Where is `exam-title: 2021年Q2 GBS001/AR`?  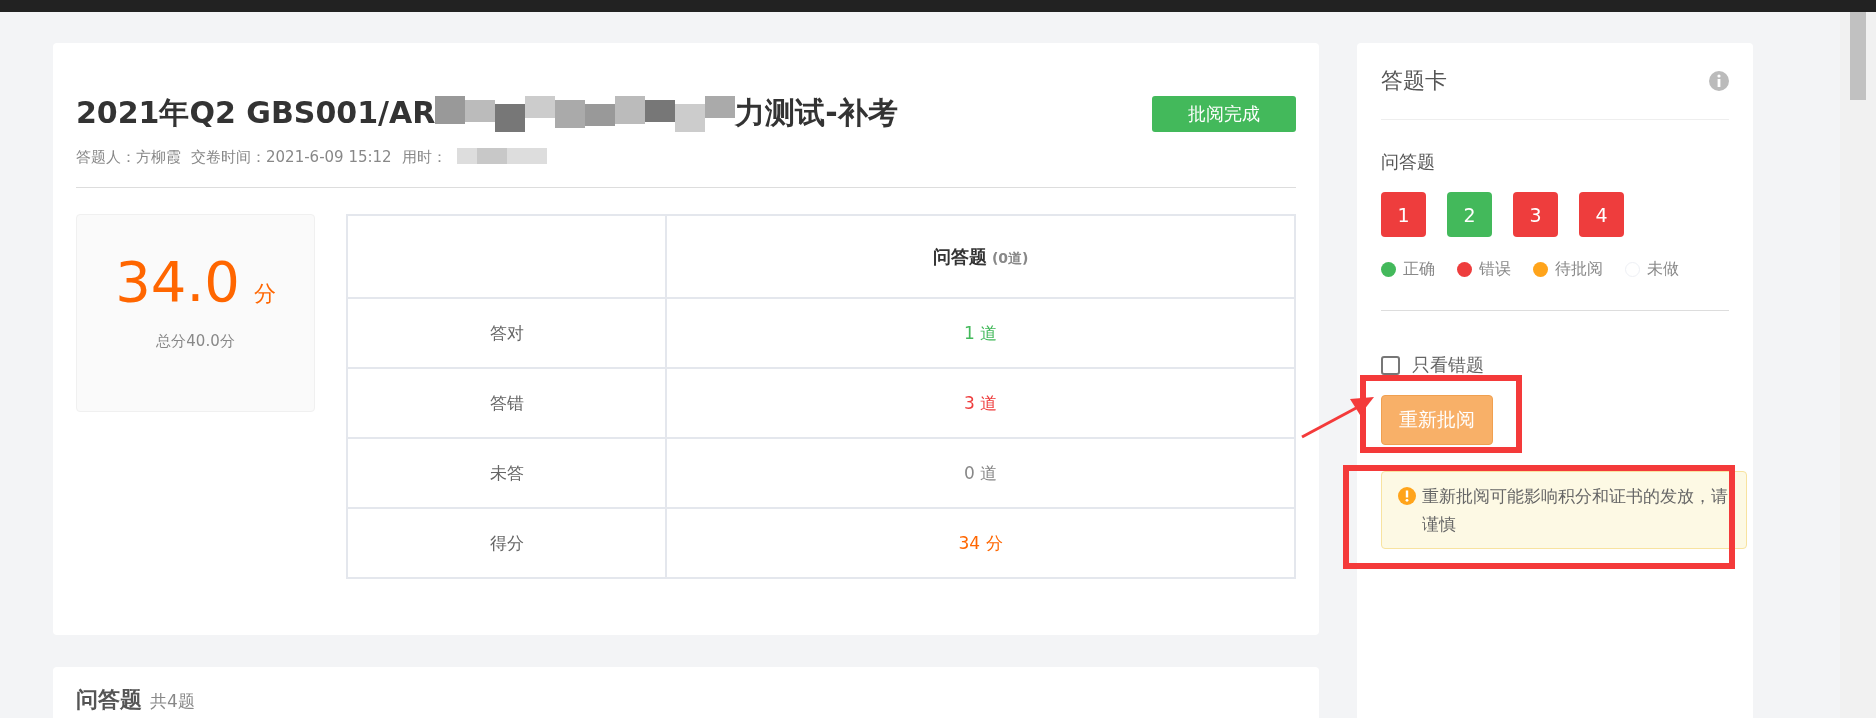
exam-title: 2021年Q2 GBS001/AR is located at coordinates (256, 113).